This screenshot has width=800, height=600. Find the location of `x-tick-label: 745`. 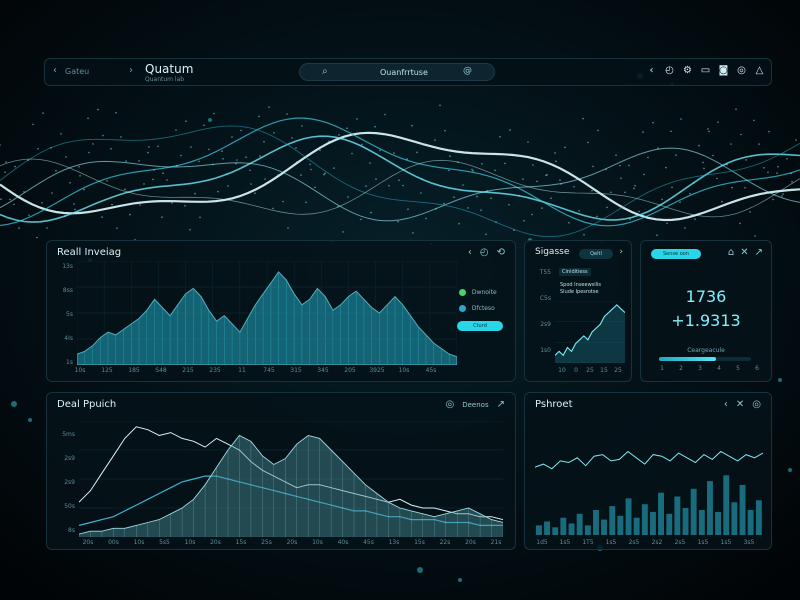

x-tick-label: 745 is located at coordinates (269, 370).